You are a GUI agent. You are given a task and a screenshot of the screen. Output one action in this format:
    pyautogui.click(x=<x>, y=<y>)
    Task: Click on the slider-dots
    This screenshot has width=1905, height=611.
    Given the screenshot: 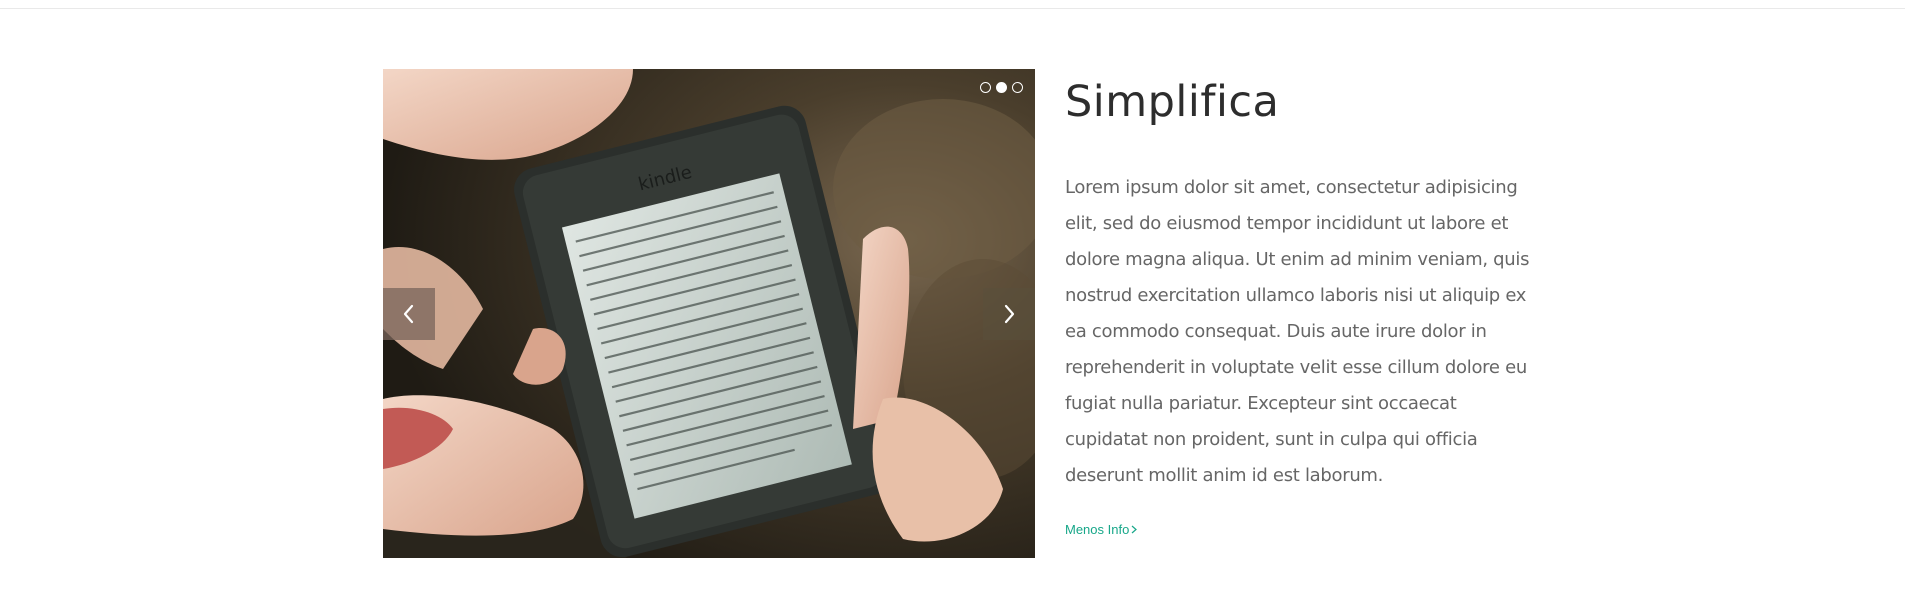 What is the action you would take?
    pyautogui.click(x=1001, y=87)
    